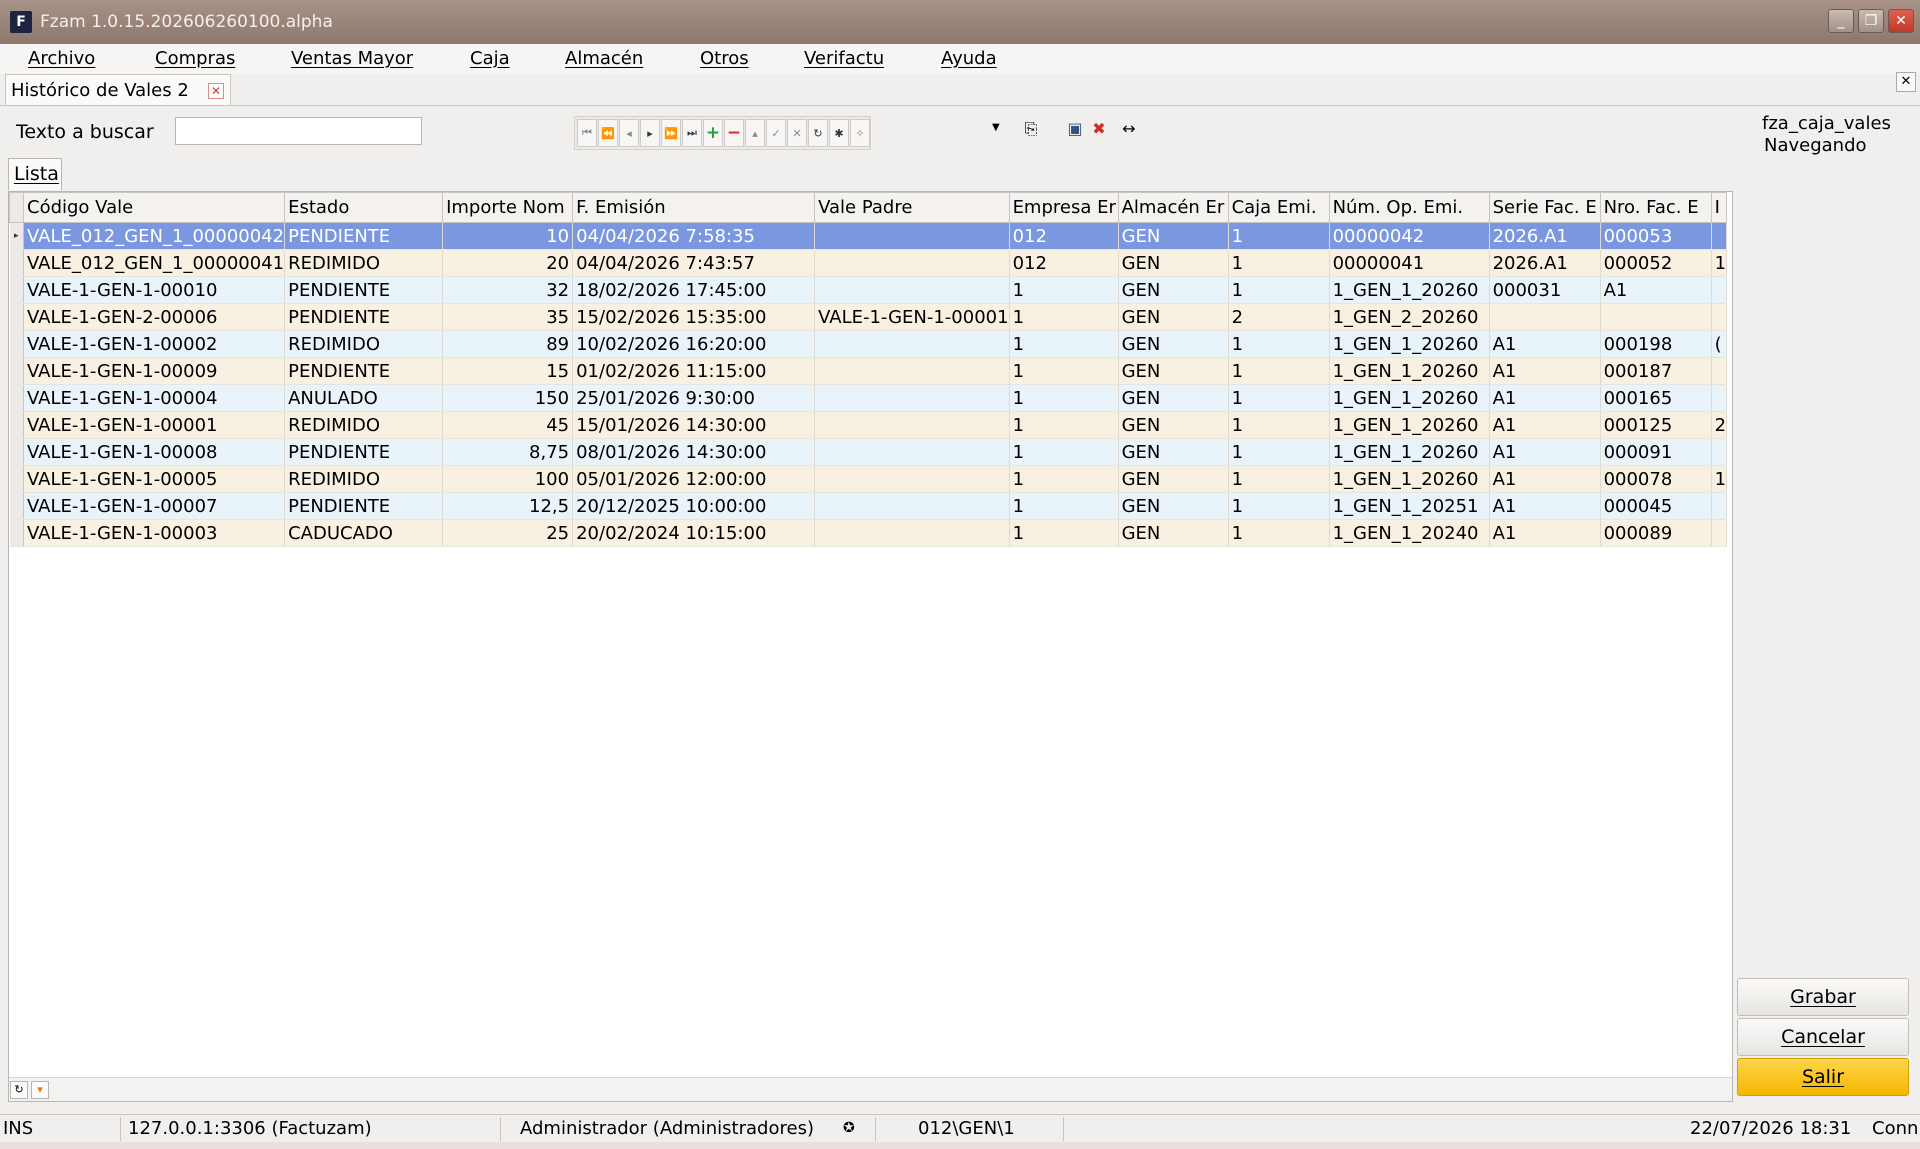 This screenshot has width=1920, height=1149. Describe the element at coordinates (1545, 236) in the screenshot. I see `table-cell: 2026.A1` at that location.